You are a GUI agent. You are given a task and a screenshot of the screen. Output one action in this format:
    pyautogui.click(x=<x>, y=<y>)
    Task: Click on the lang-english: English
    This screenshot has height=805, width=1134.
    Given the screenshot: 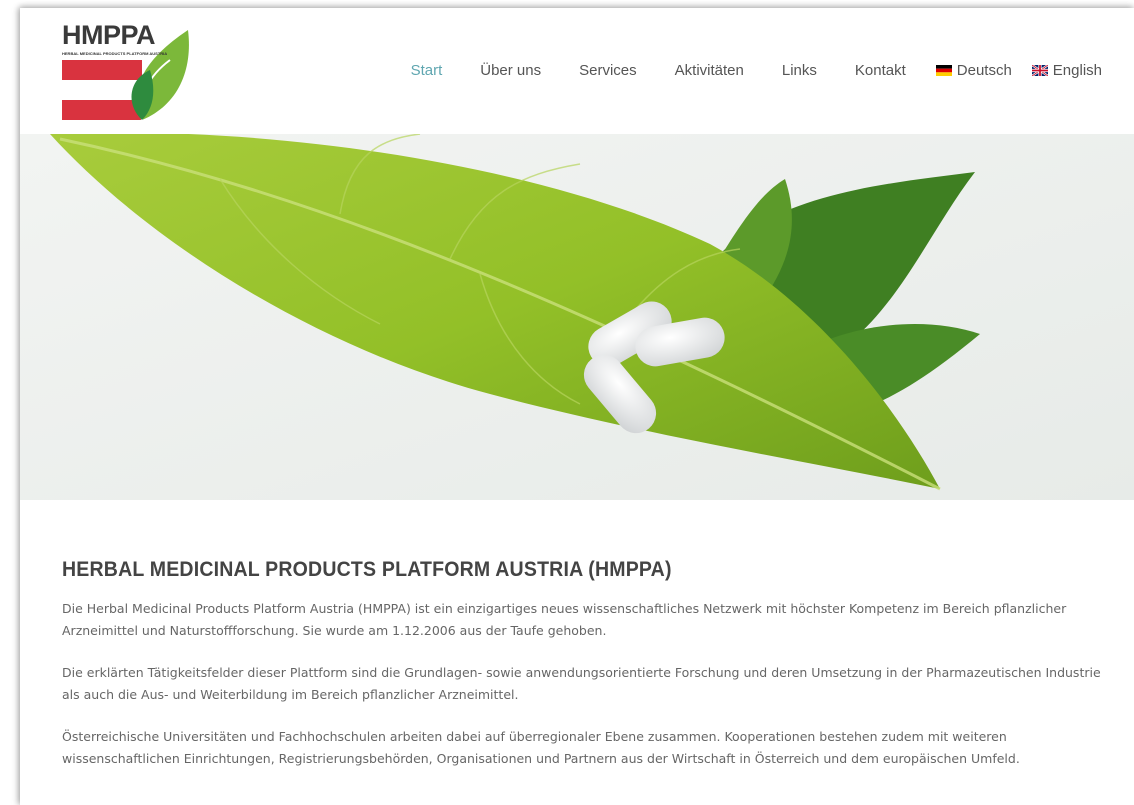 What is the action you would take?
    pyautogui.click(x=1066, y=70)
    